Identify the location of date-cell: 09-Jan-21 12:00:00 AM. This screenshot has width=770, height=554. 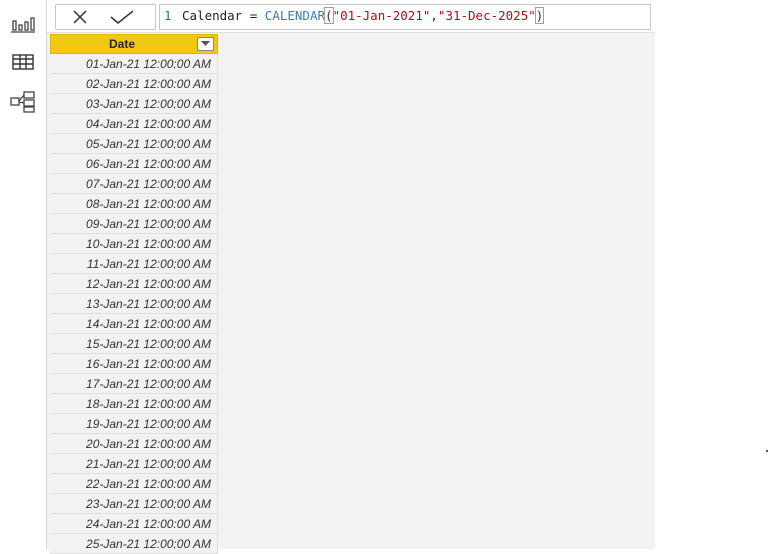
(133, 224).